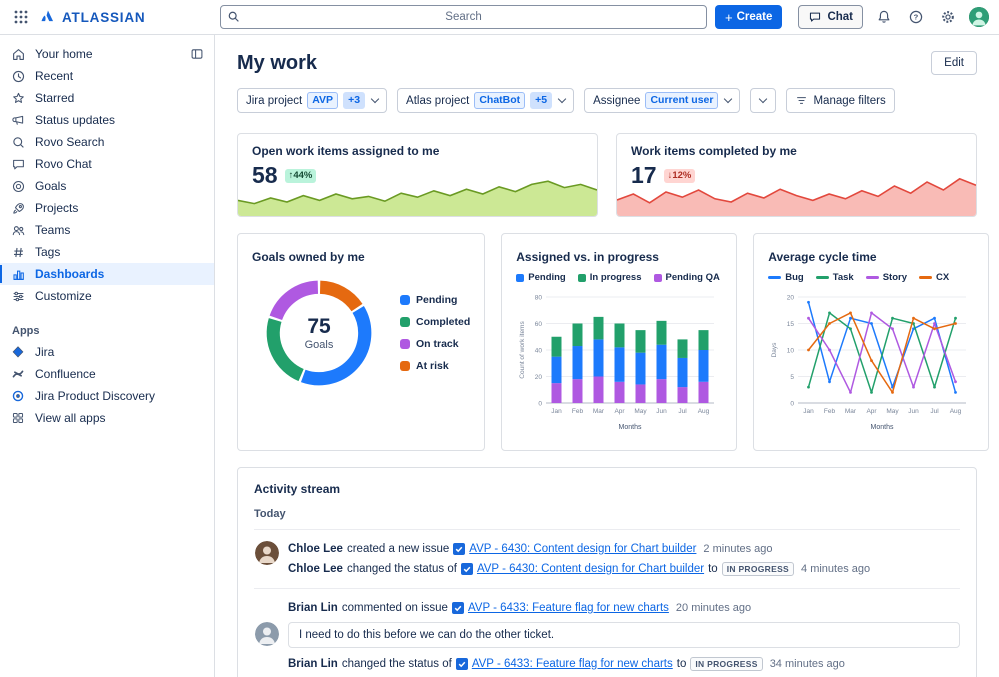 The image size is (999, 677). Describe the element at coordinates (607, 529) in the screenshot. I see `divider` at that location.